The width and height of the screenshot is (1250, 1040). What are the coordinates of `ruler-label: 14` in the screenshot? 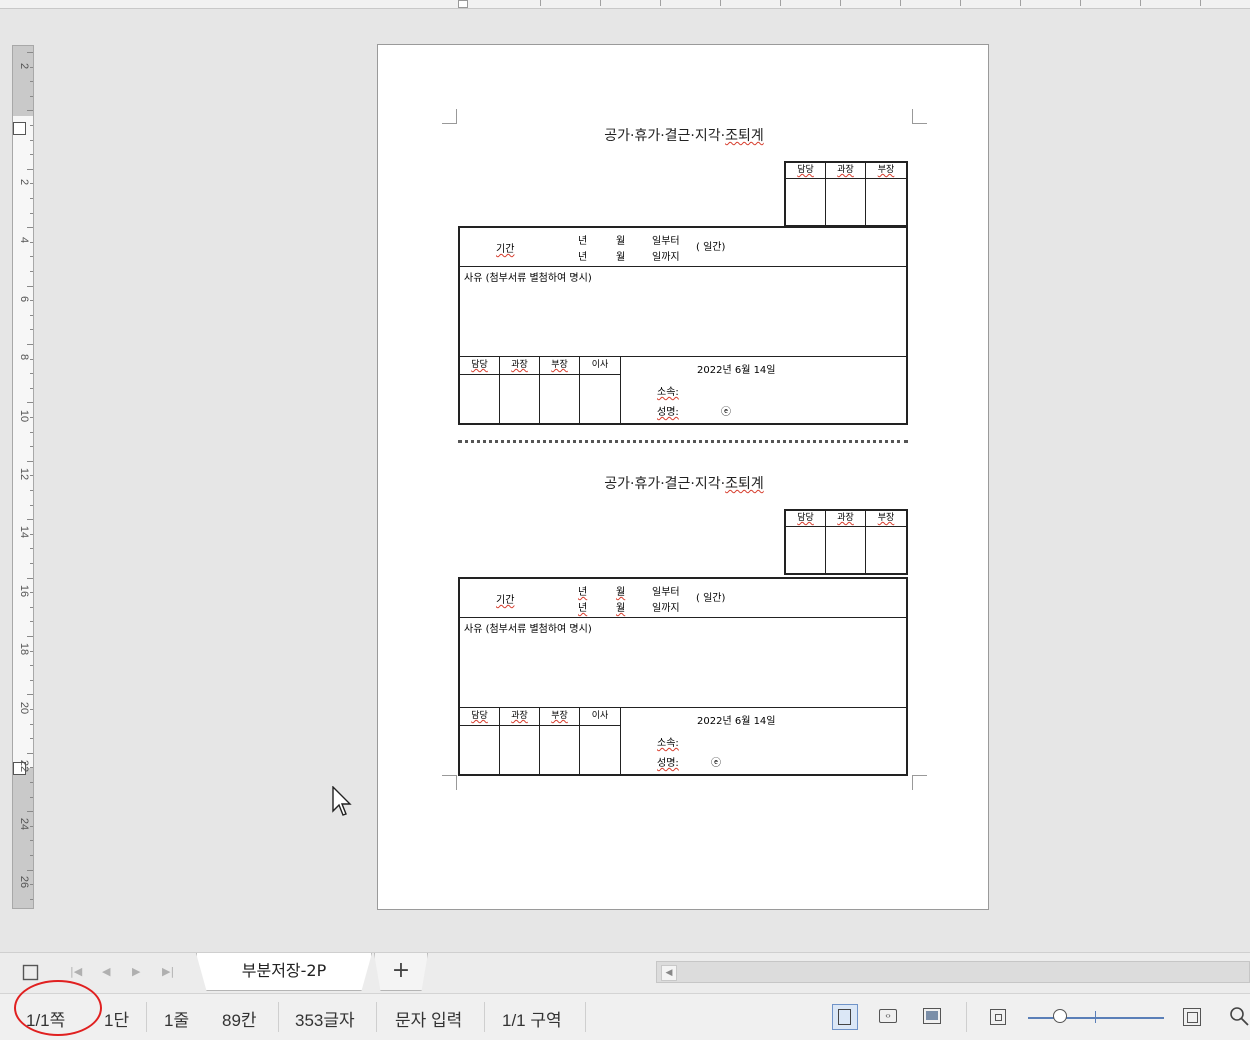 It's located at (24, 532).